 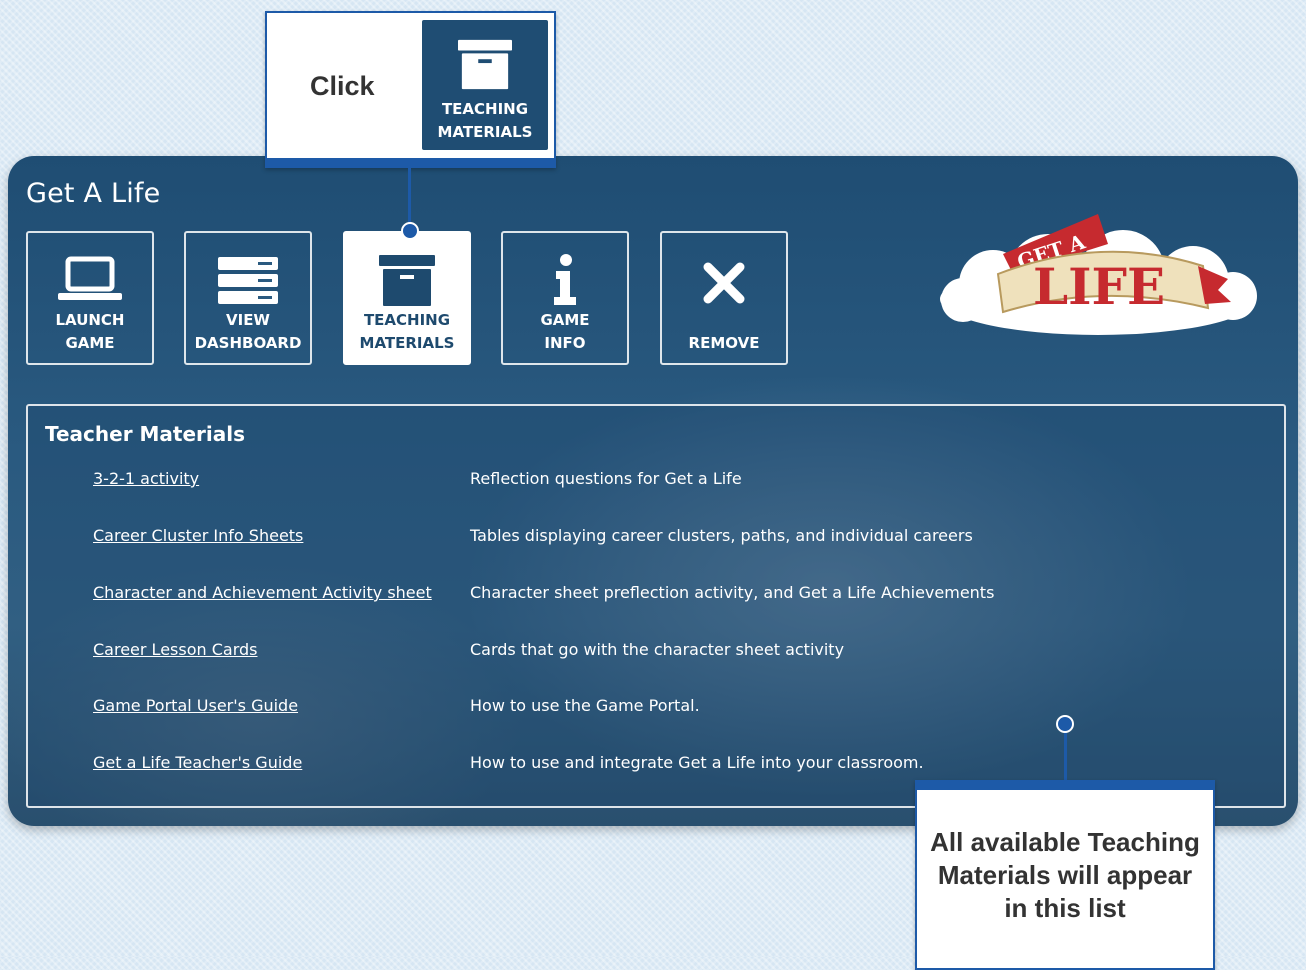 What do you see at coordinates (724, 343) in the screenshot?
I see `remove-label: REMOVE` at bounding box center [724, 343].